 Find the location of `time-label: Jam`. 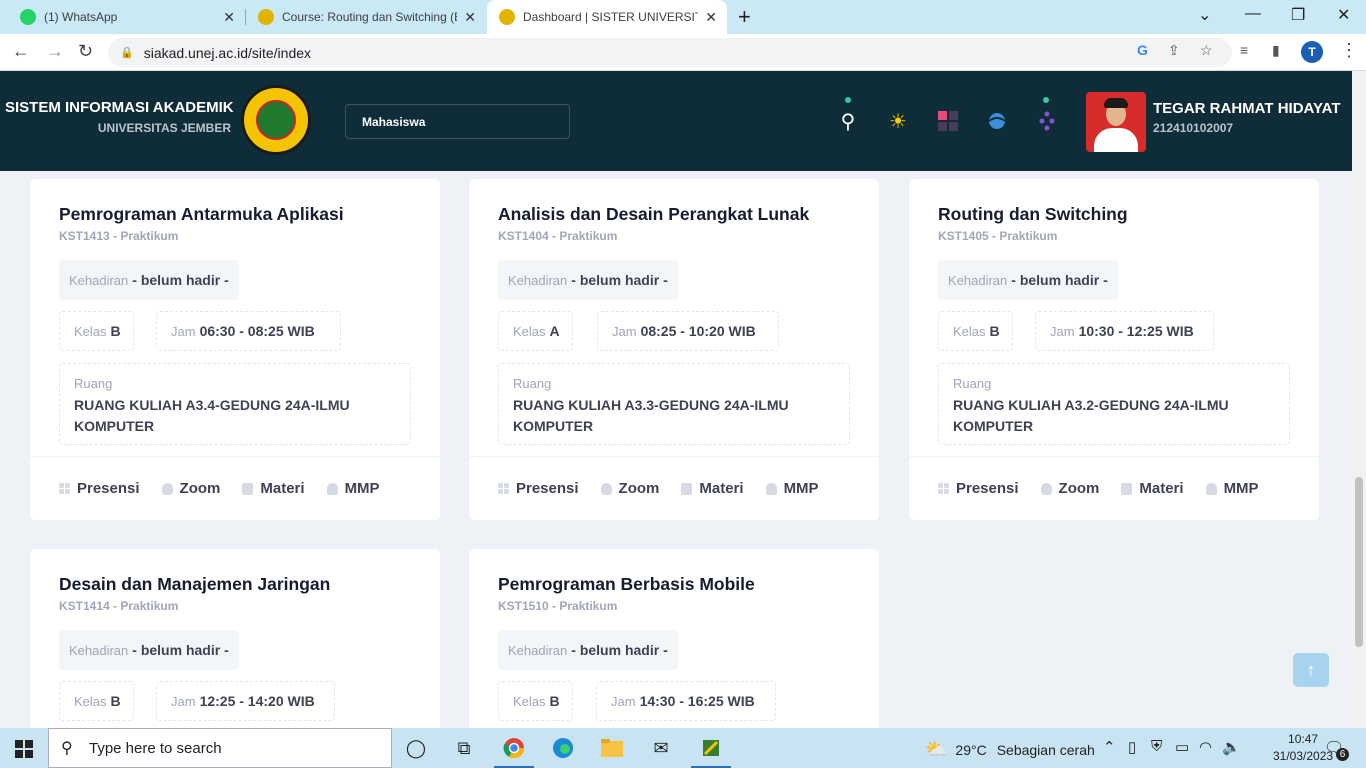

time-label: Jam is located at coordinates (623, 701).